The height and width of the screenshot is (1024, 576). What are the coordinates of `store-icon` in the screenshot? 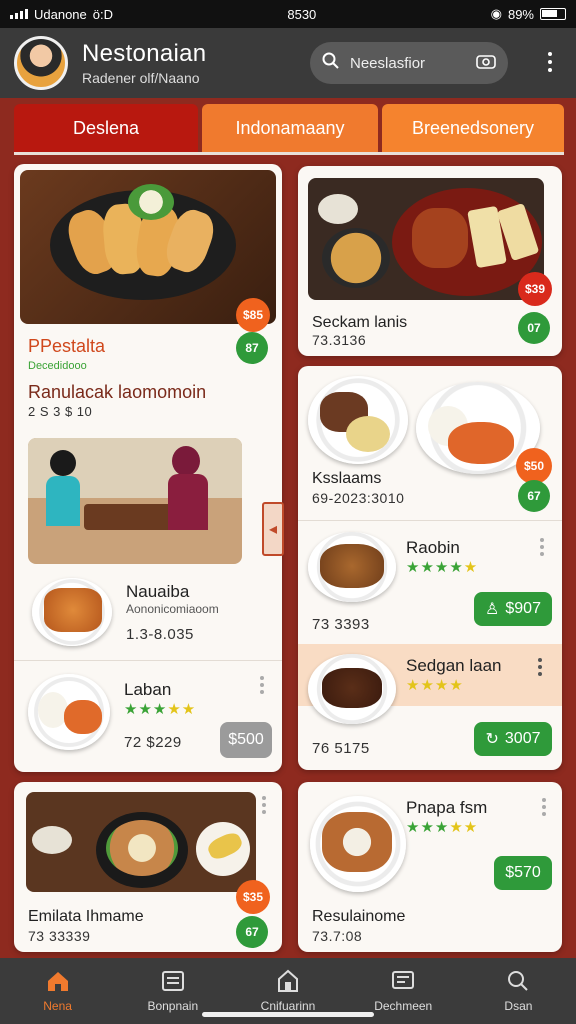 It's located at (288, 981).